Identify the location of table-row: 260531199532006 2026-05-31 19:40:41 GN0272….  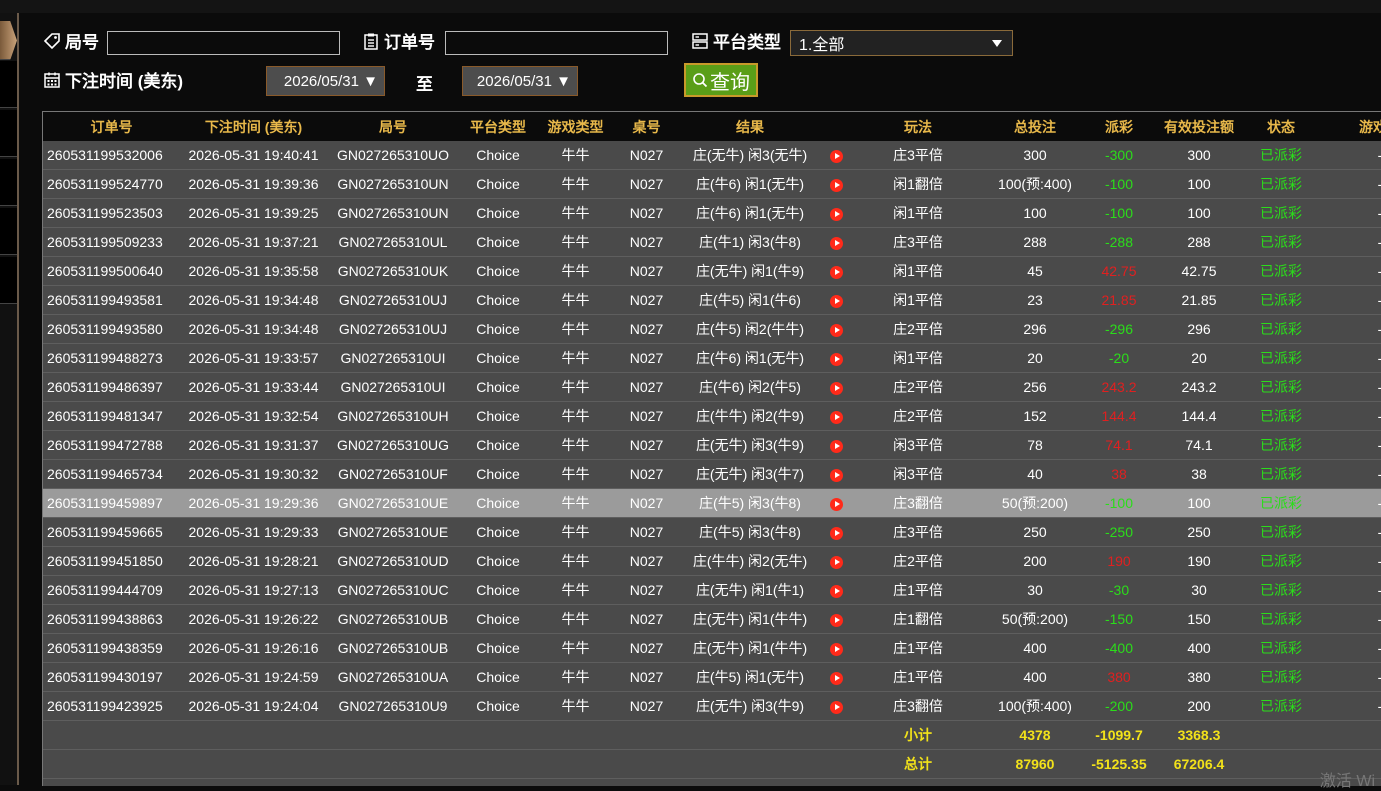
(712, 155).